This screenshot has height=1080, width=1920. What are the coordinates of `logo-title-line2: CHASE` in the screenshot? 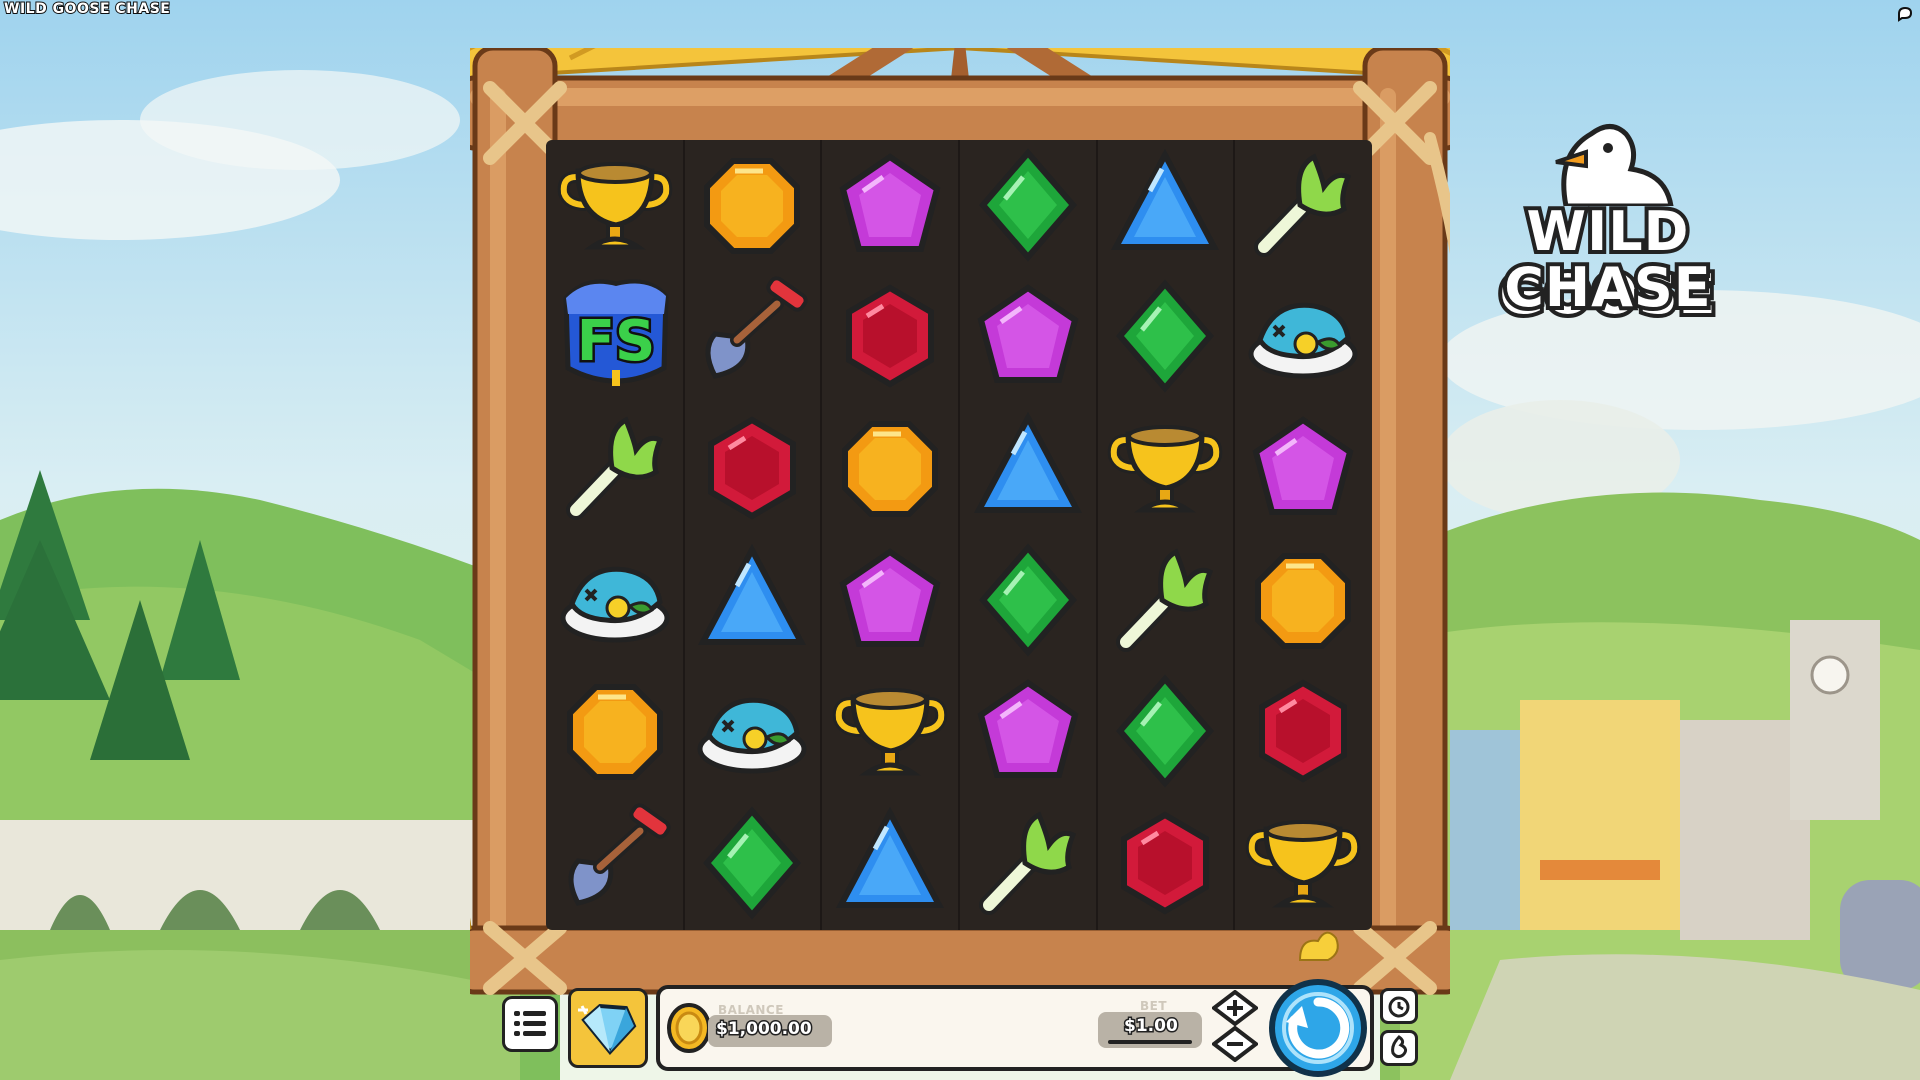 It's located at (1607, 287).